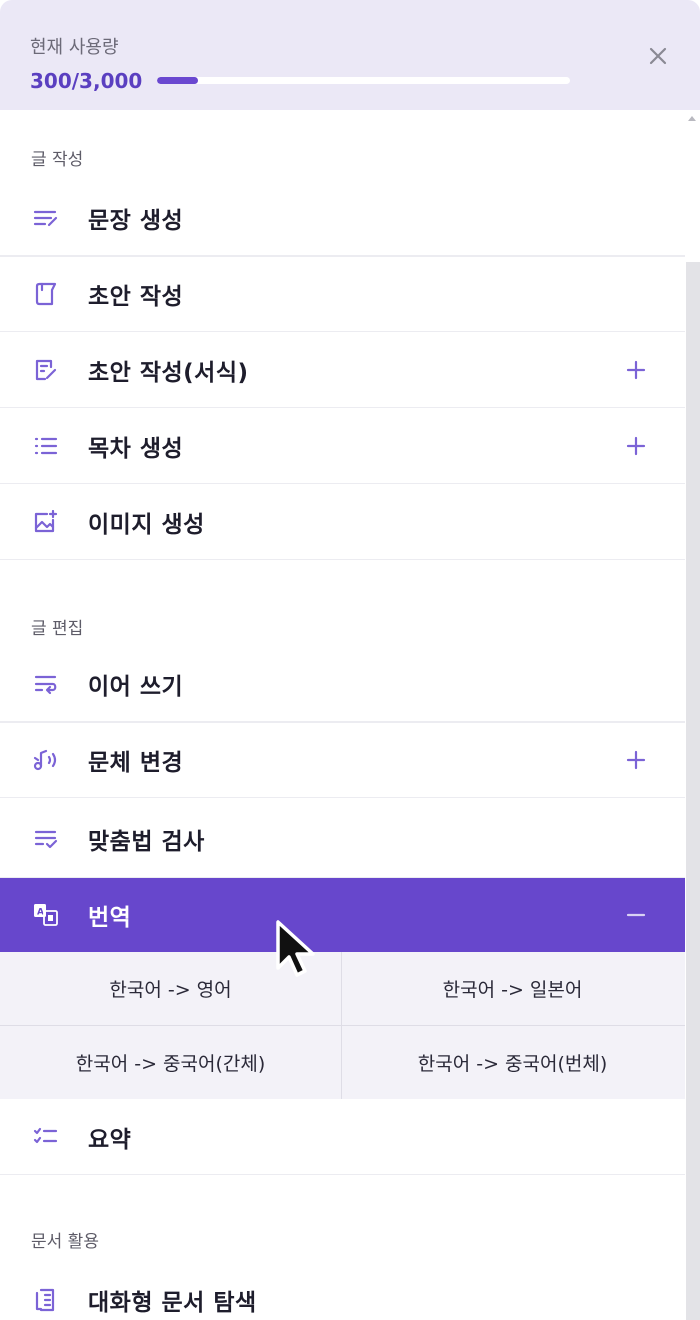 The width and height of the screenshot is (700, 1320). I want to click on menu-label: 요약, so click(110, 1139).